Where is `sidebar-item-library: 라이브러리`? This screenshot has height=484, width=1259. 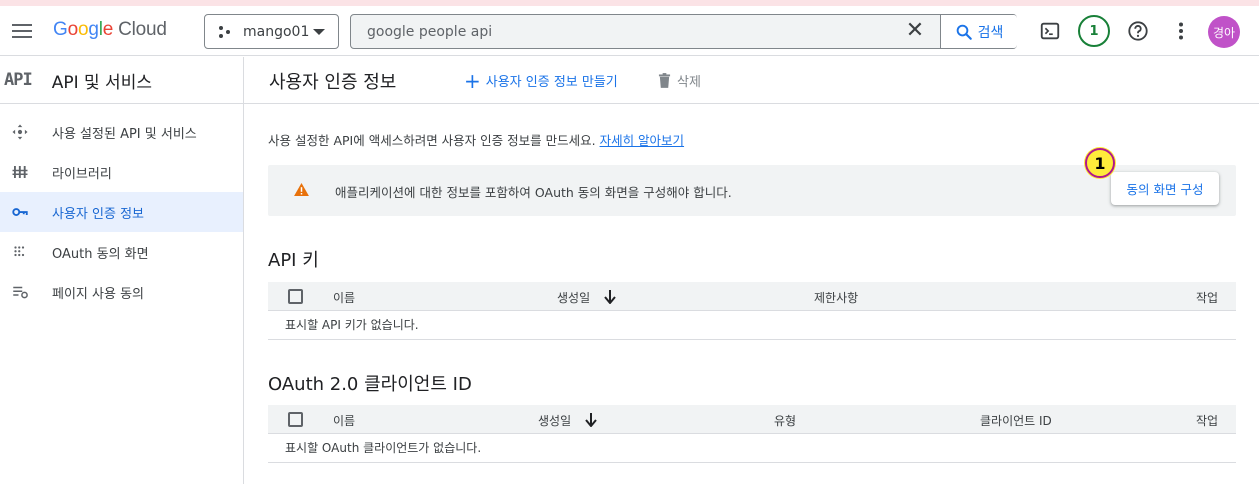
sidebar-item-library: 라이브러리 is located at coordinates (121, 172).